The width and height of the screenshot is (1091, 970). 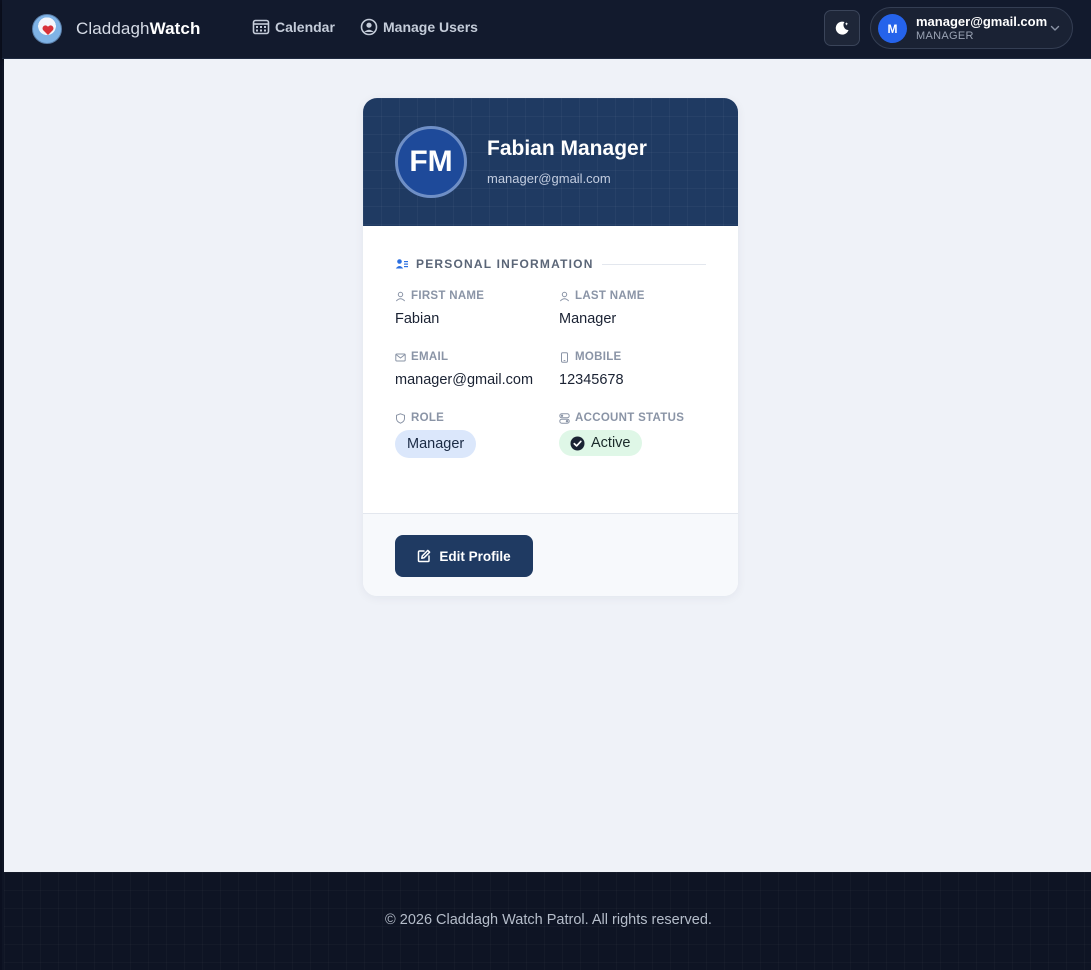 I want to click on calendar-icon, so click(x=261, y=27).